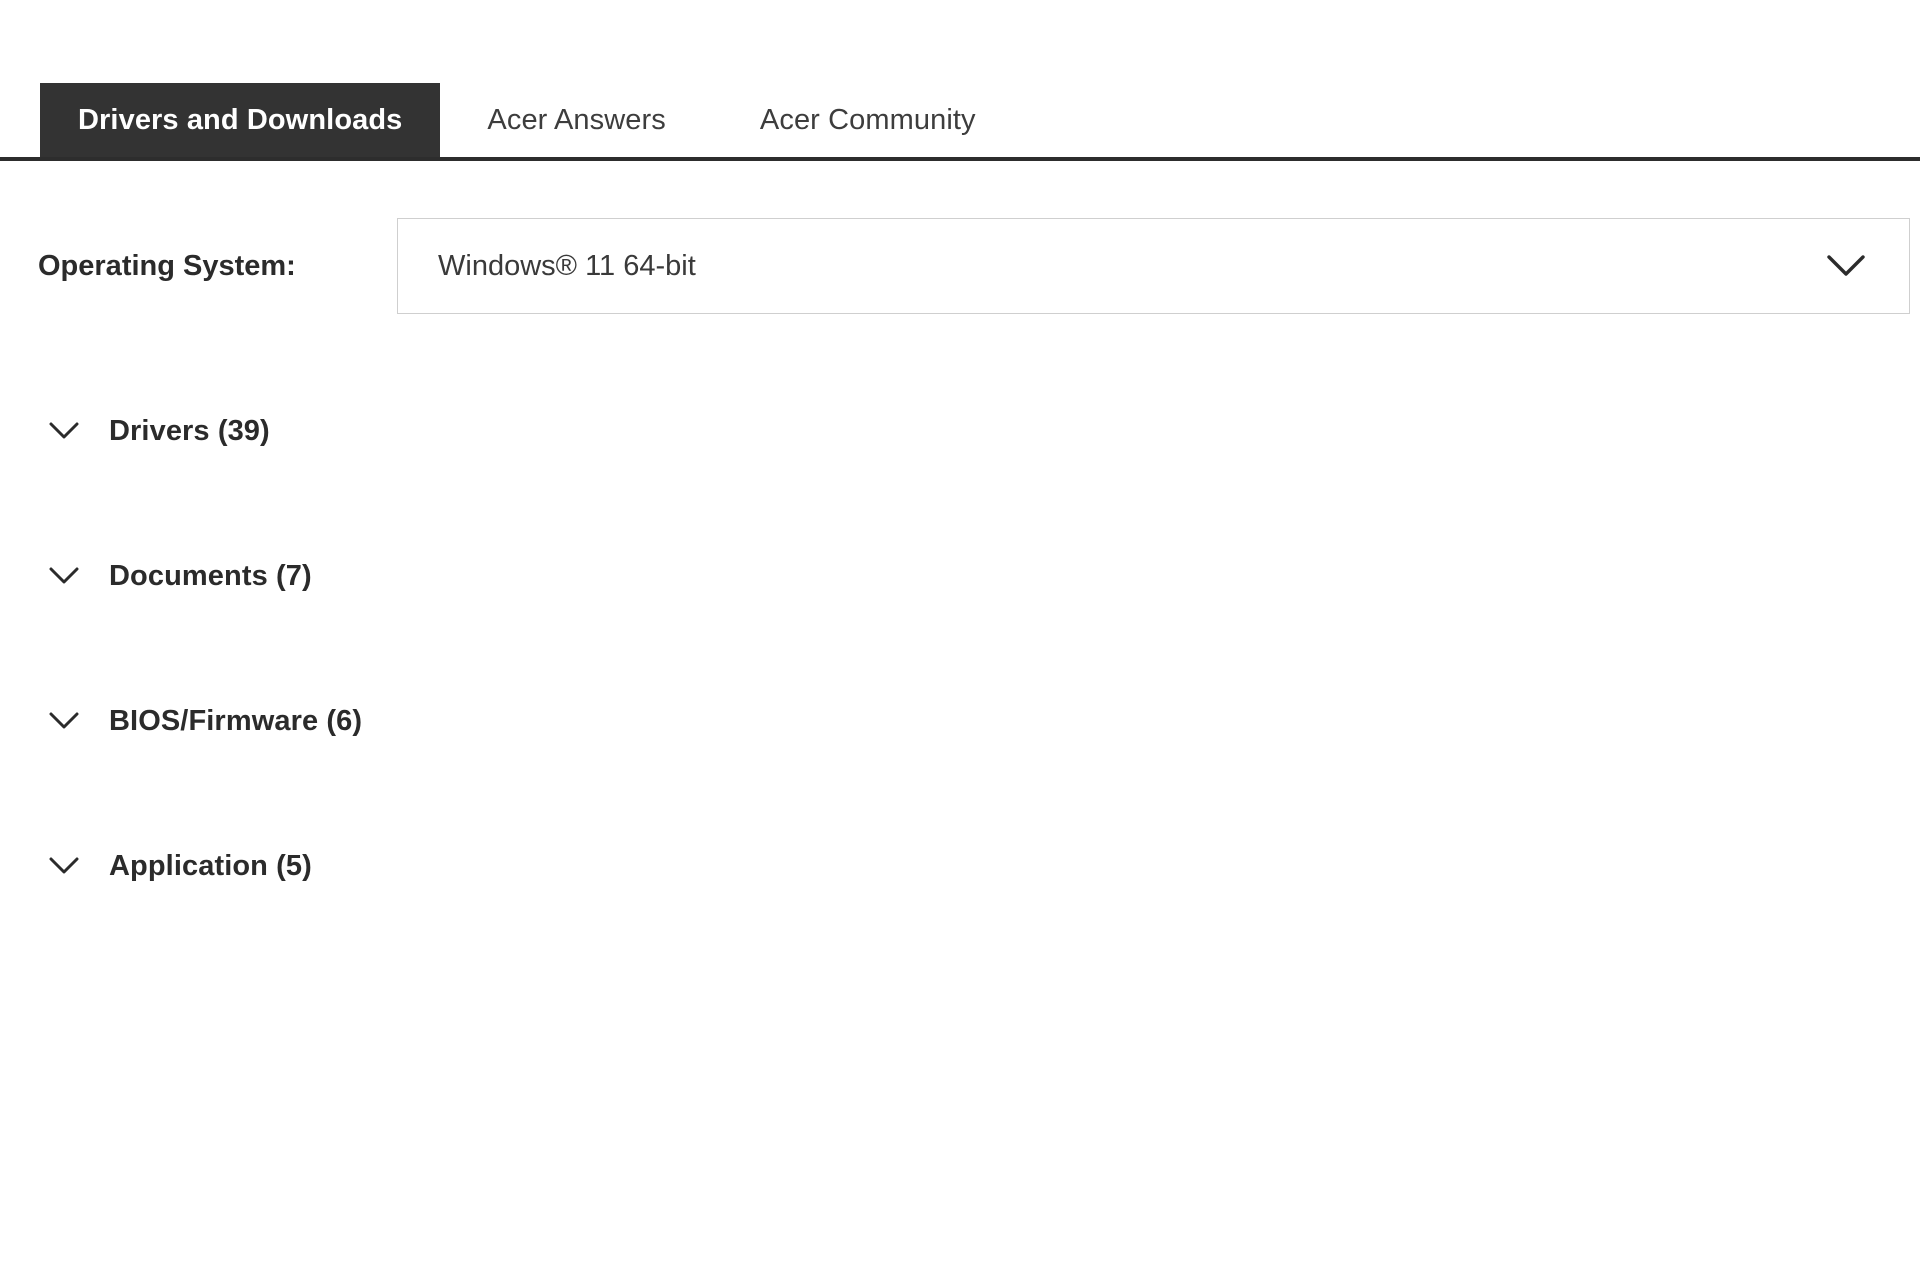 Image resolution: width=1920 pixels, height=1280 pixels. Describe the element at coordinates (189, 430) in the screenshot. I see `accordion-item-label: Drivers (39)` at that location.